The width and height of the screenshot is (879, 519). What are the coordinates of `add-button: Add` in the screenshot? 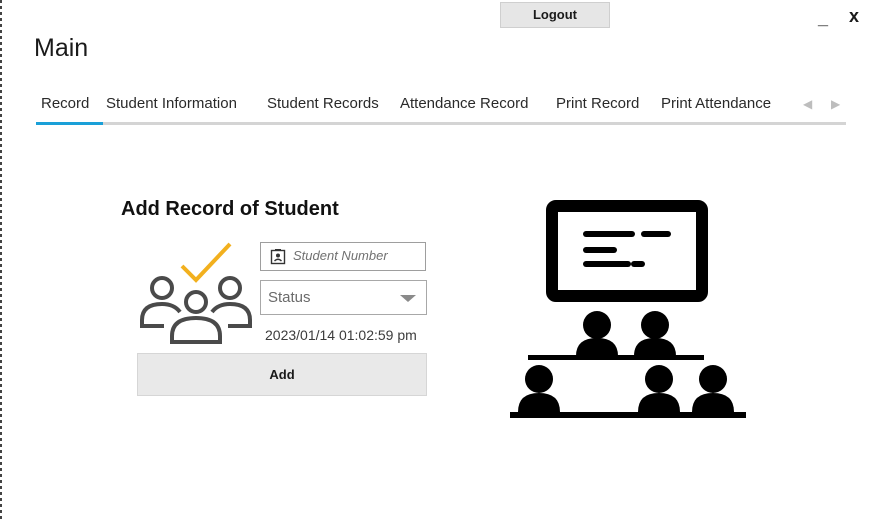 It's located at (282, 374).